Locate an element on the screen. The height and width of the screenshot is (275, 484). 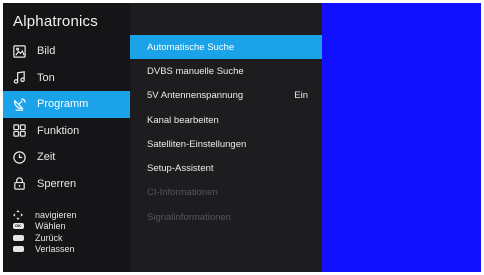
submenu-item-ci-informationen: CI-Informationen is located at coordinates (226, 193).